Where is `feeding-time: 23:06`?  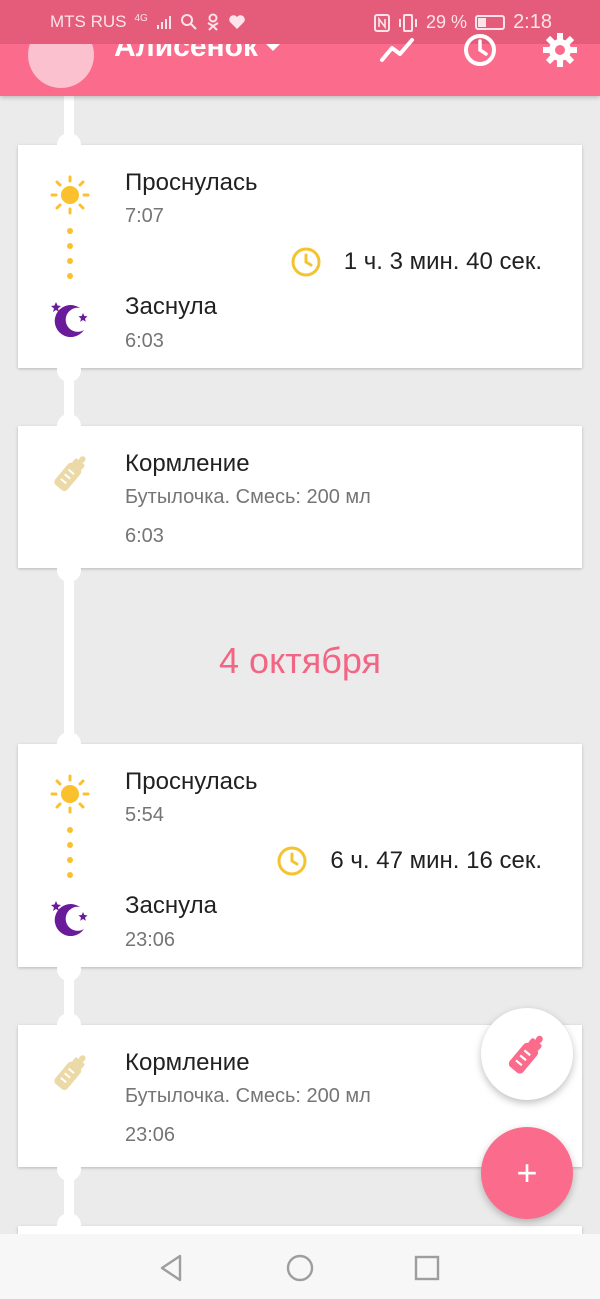
feeding-time: 23:06 is located at coordinates (150, 1135).